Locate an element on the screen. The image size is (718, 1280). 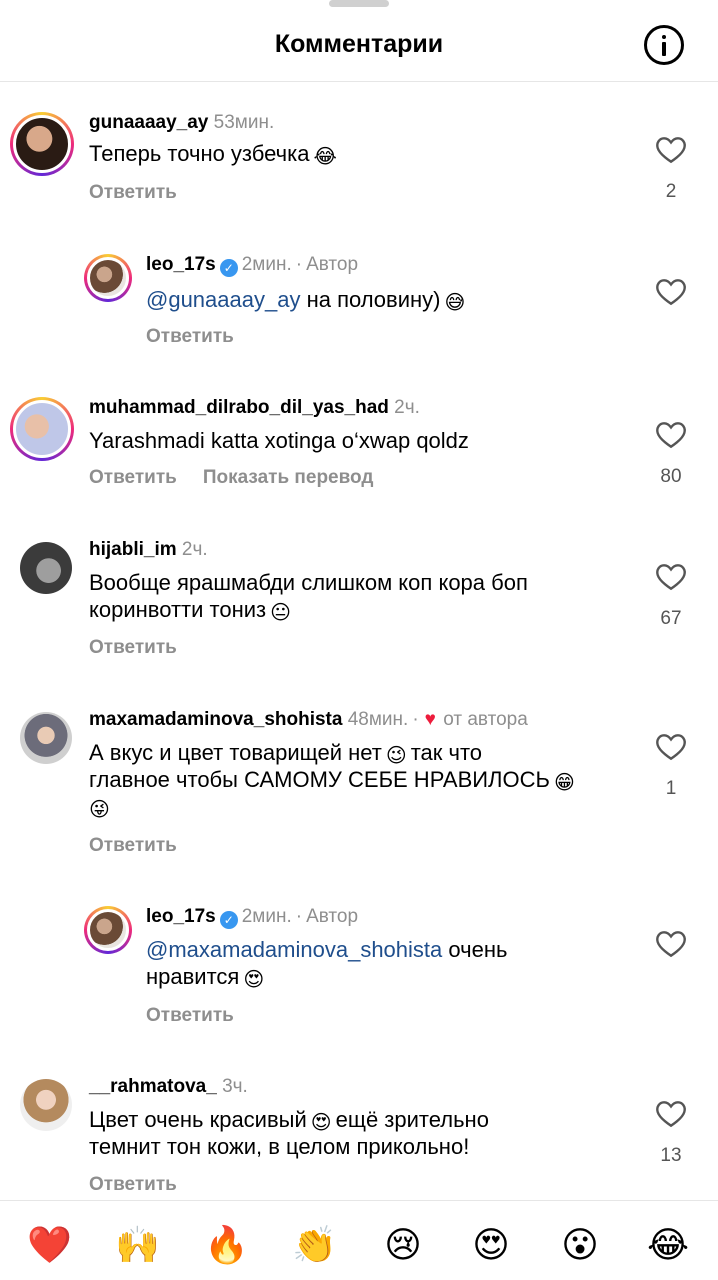
page-title: Комментарии is located at coordinates (359, 44).